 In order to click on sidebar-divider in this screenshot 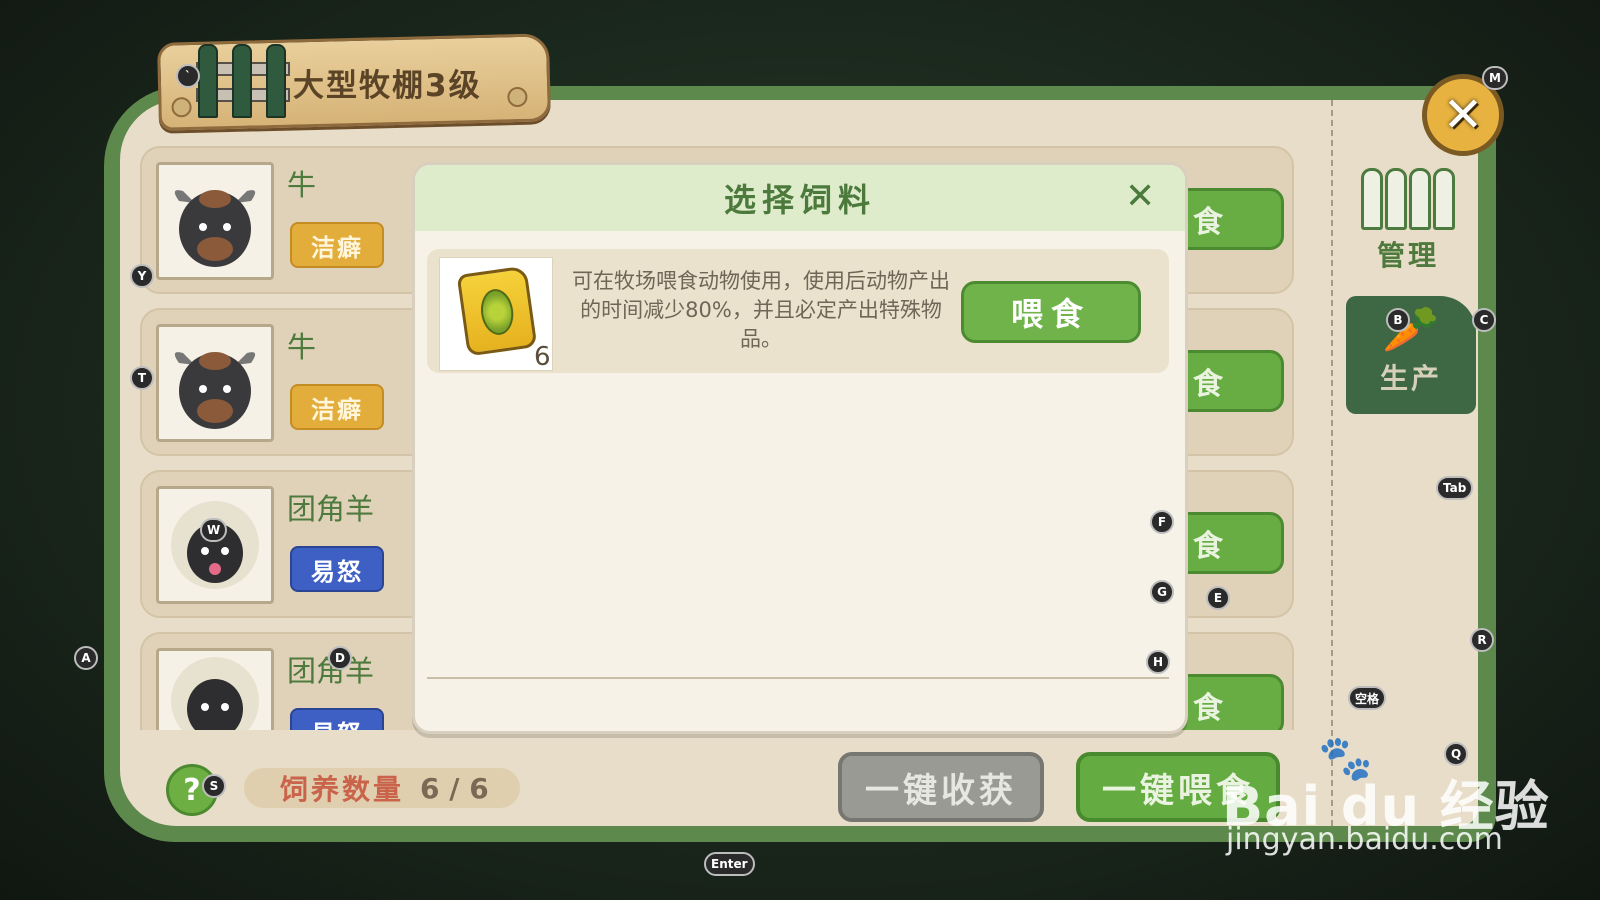, I will do `click(1332, 463)`.